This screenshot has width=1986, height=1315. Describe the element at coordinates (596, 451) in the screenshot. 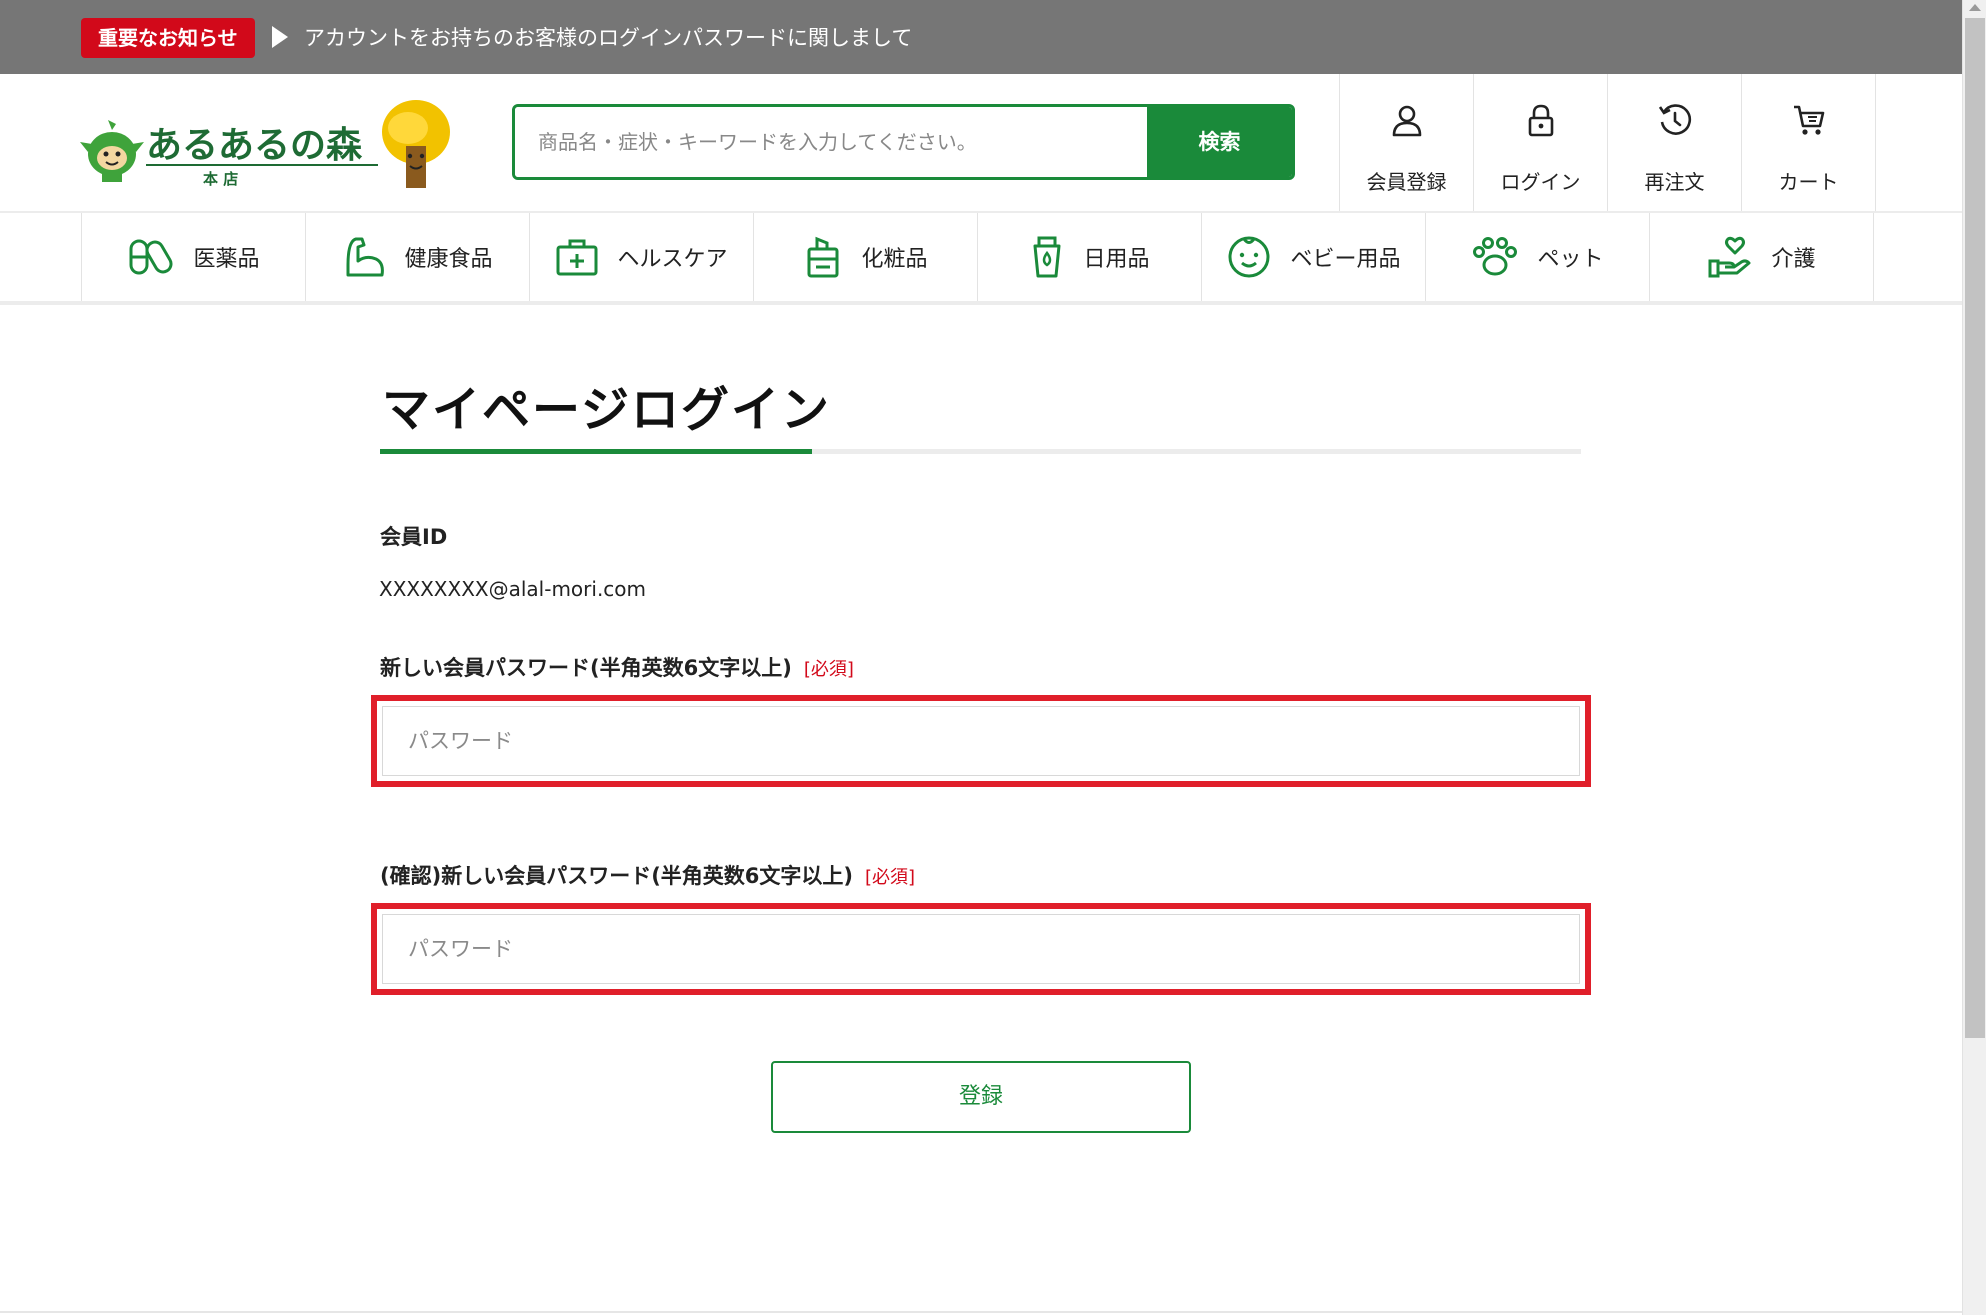

I see `title-underline-accent` at that location.